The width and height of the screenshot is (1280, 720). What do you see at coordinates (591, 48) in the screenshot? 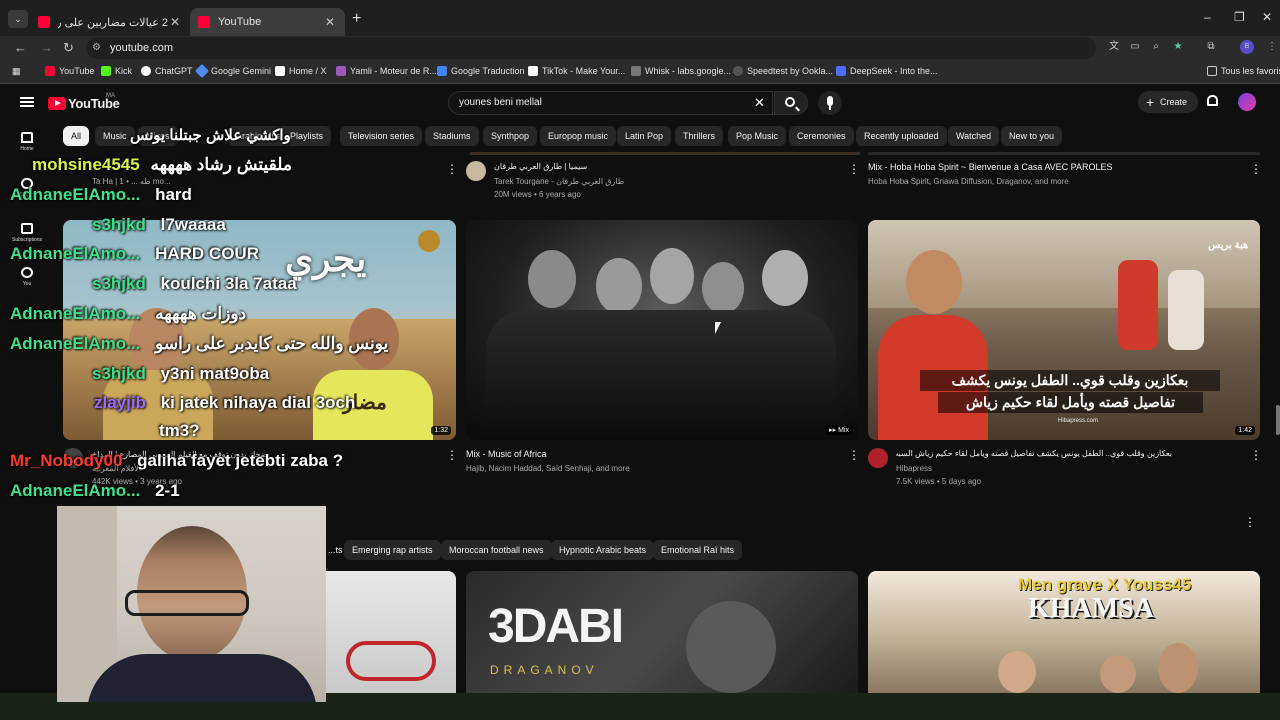
I see `url-field: ⚙ youtube.com` at bounding box center [591, 48].